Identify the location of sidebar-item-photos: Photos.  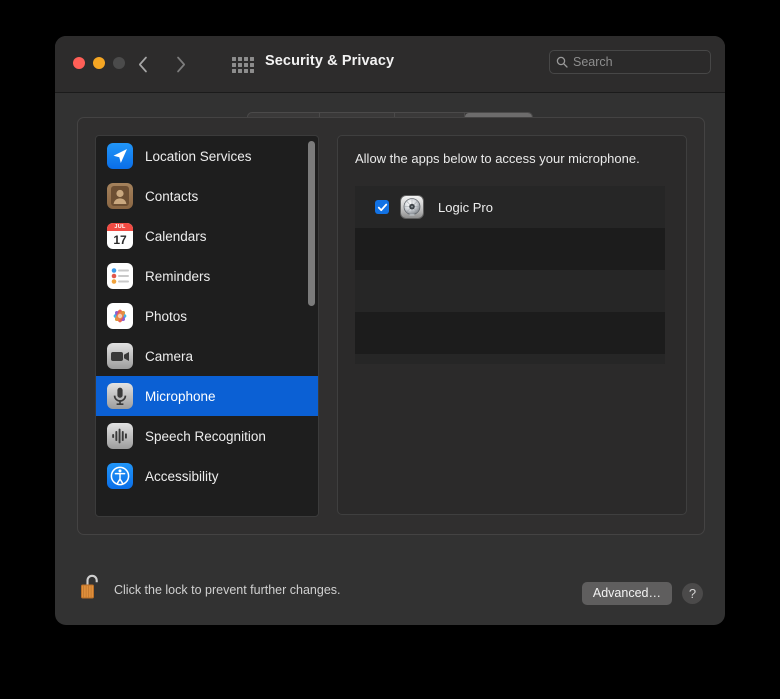
(207, 316).